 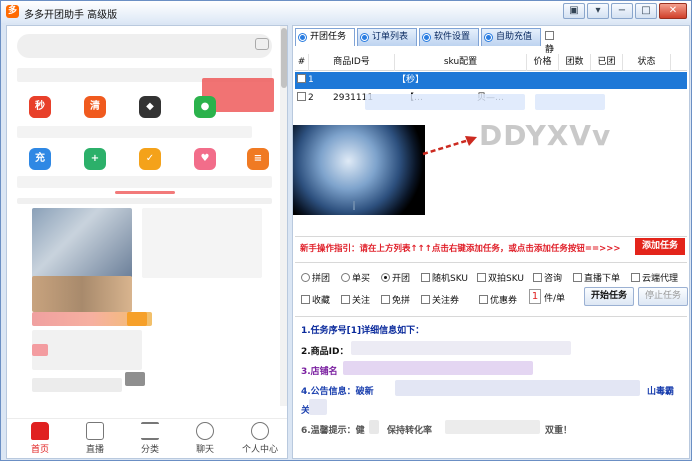 What do you see at coordinates (661, 392) in the screenshot?
I see `info-line-4-tail: 山毒霸` at bounding box center [661, 392].